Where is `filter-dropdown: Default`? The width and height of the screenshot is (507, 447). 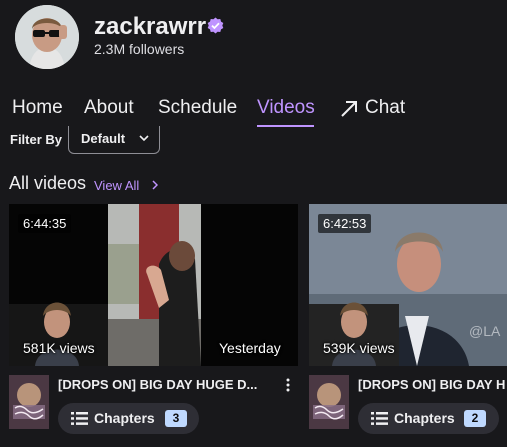 filter-dropdown: Default is located at coordinates (114, 140).